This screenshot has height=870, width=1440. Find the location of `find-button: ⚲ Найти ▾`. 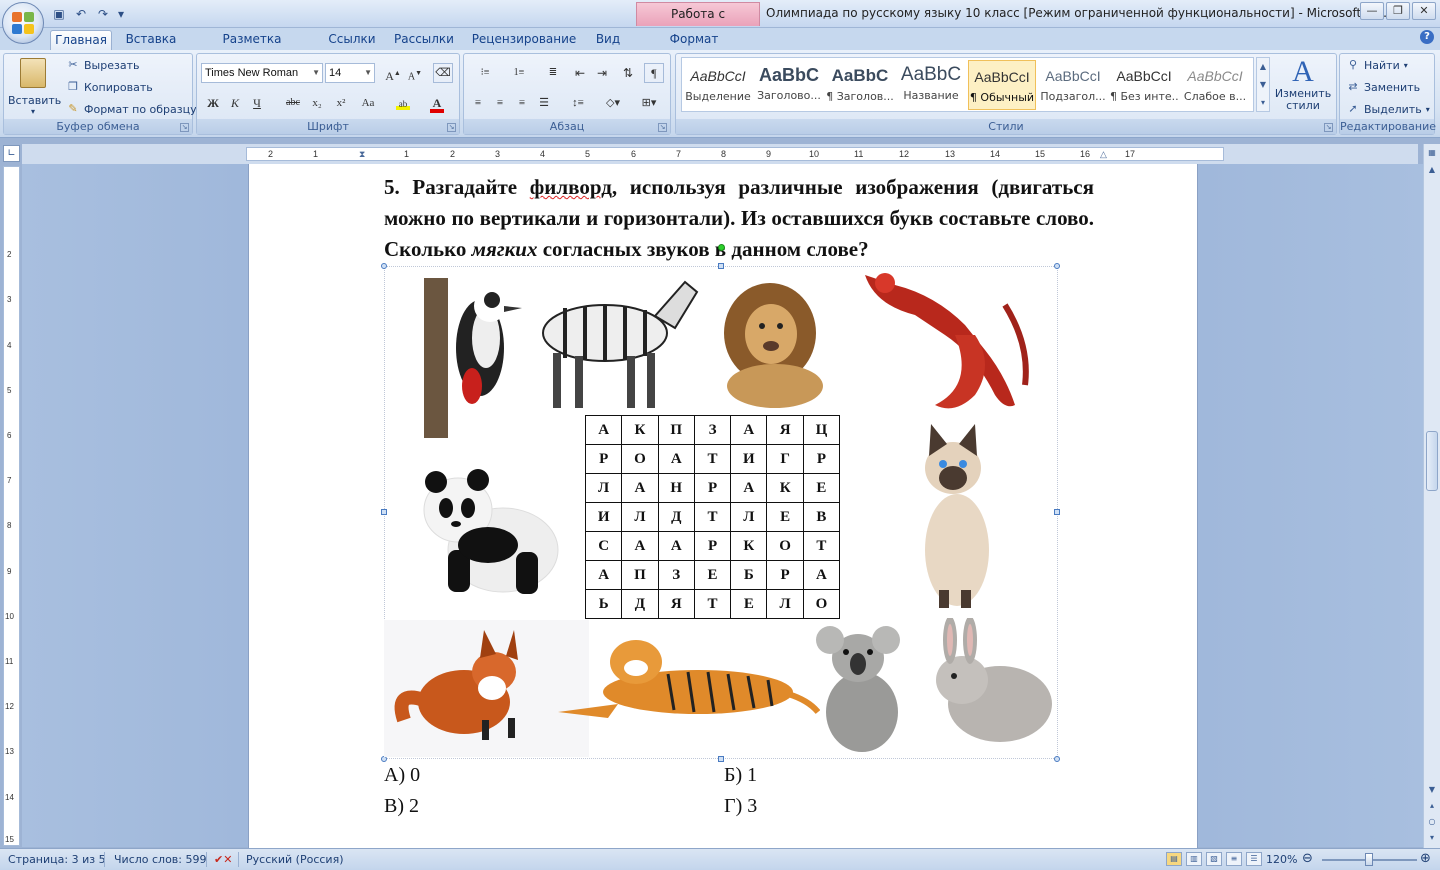

find-button: ⚲ Найти ▾ is located at coordinates (1377, 65).